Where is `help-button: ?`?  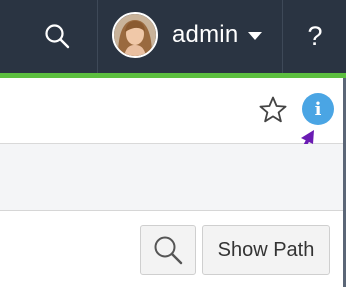 help-button: ? is located at coordinates (315, 36).